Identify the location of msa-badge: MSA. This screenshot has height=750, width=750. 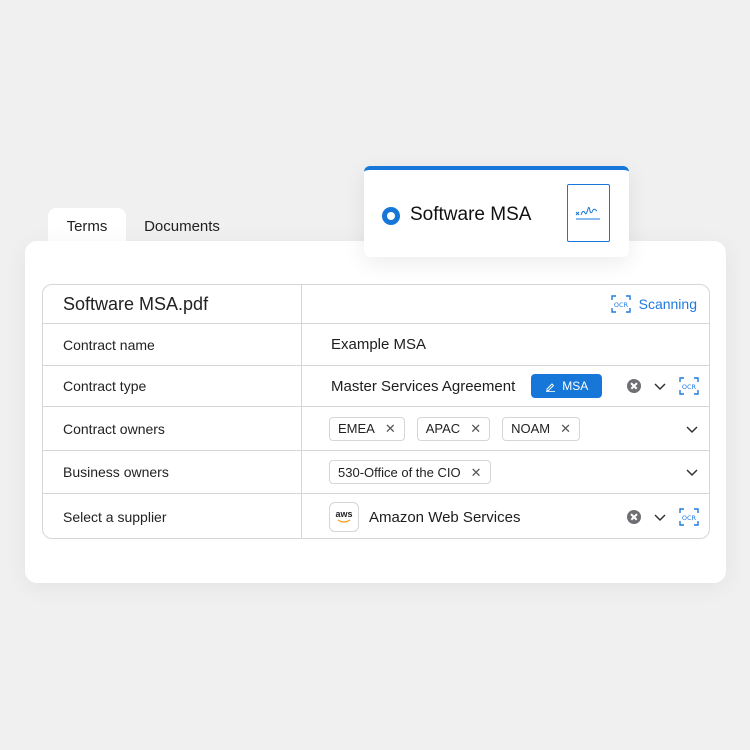
(567, 386).